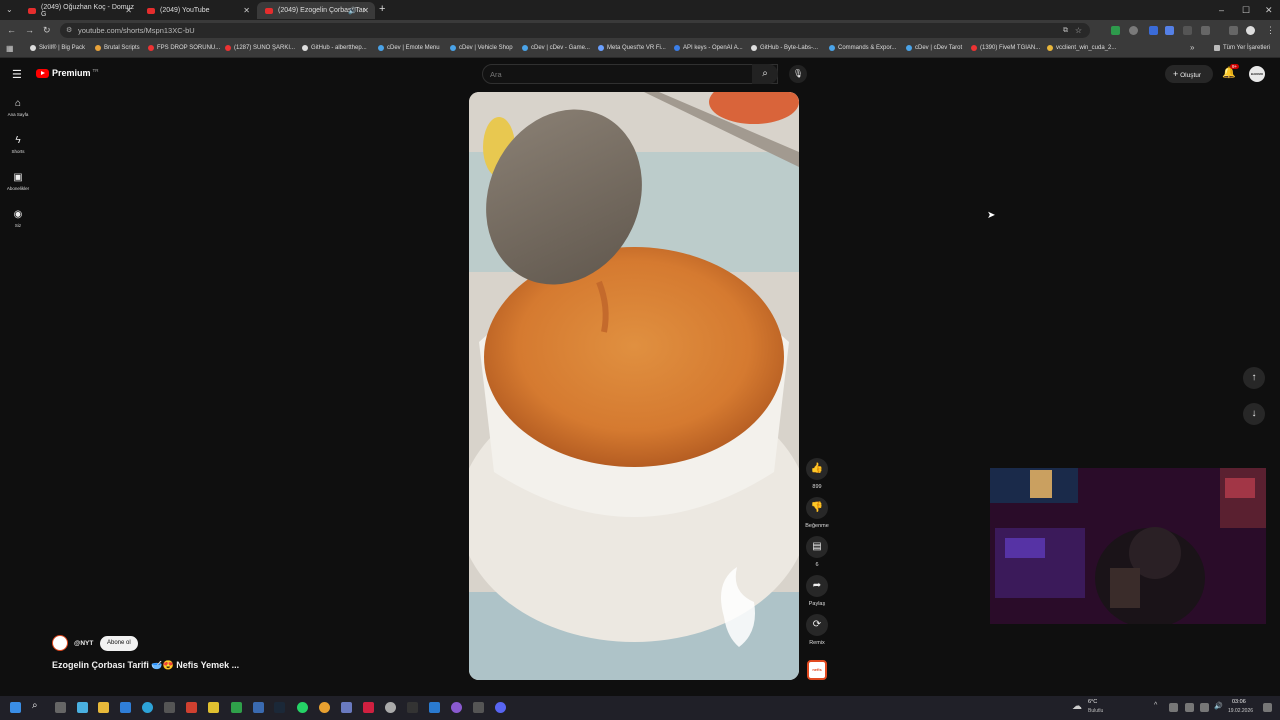  Describe the element at coordinates (1242, 48) in the screenshot. I see `all-bookmarks-button: Tüm Yer İşaretleri` at that location.